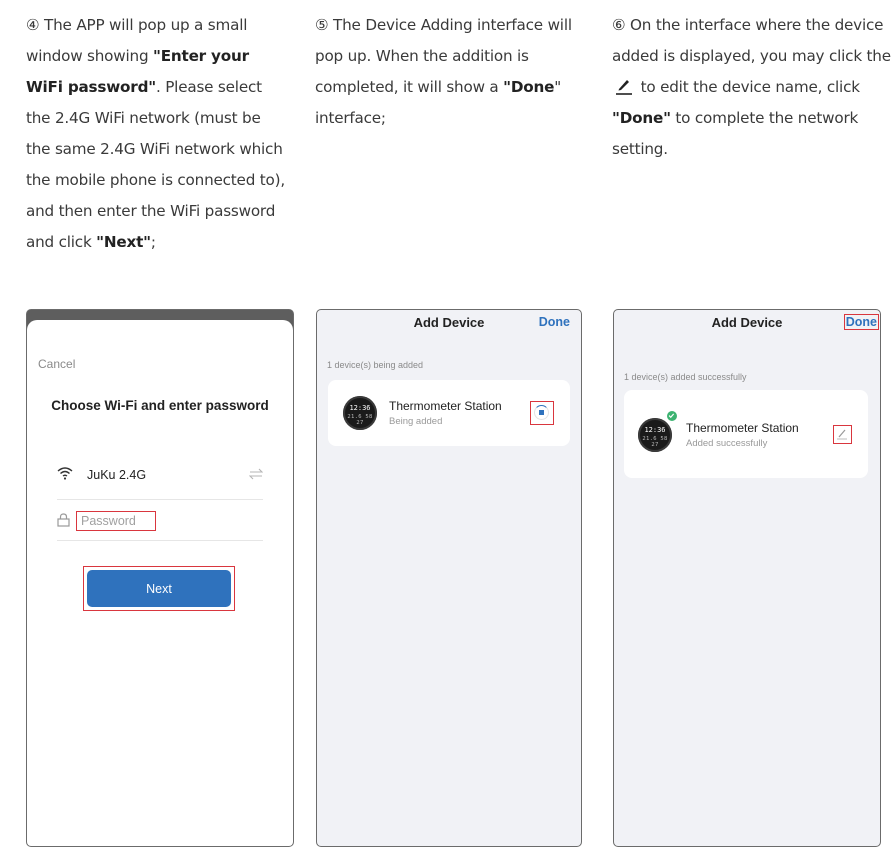  Describe the element at coordinates (322, 25) in the screenshot. I see `step-marker: ⑤` at that location.